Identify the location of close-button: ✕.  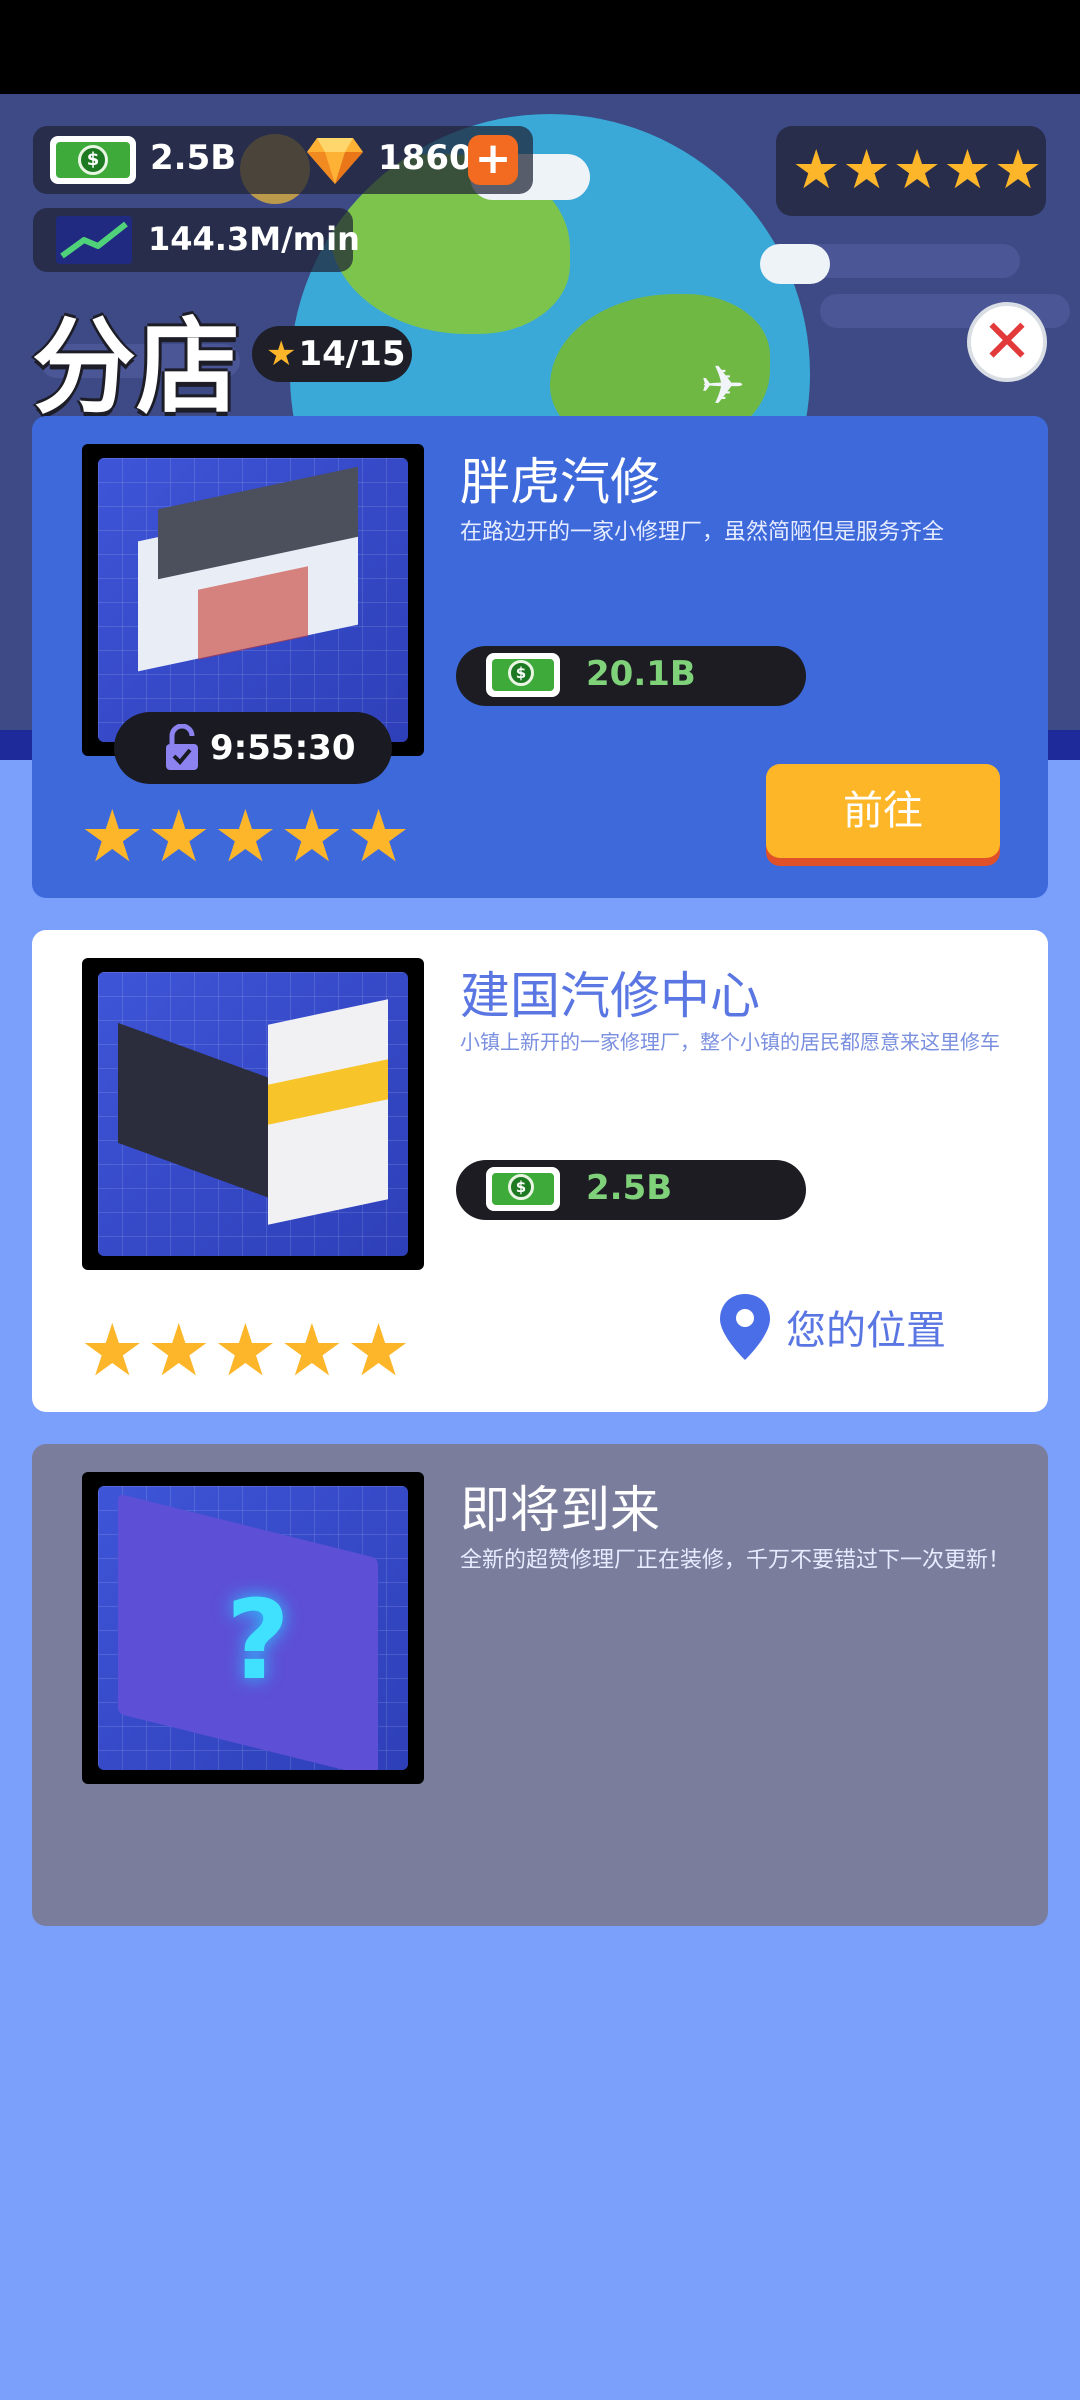
(1007, 342).